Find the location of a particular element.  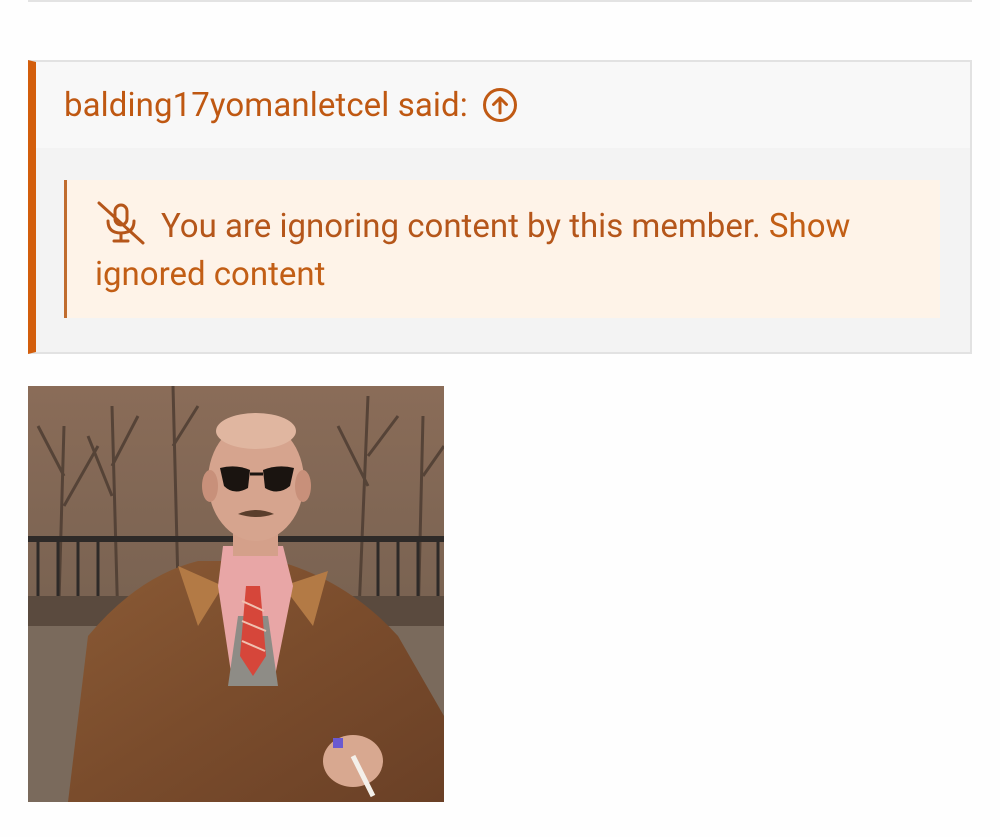

quote-author: balding17yomanletcel said: is located at coordinates (266, 105).